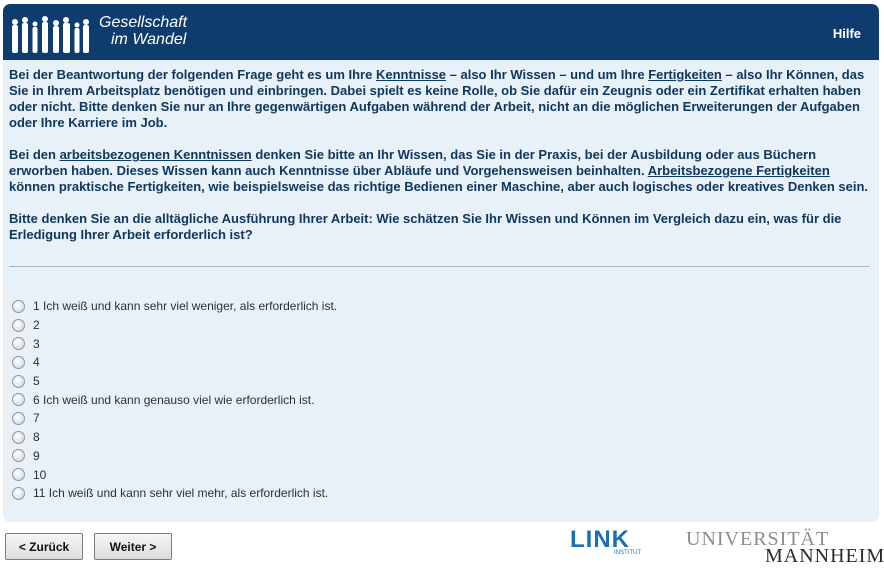 The width and height of the screenshot is (884, 575). What do you see at coordinates (441, 32) in the screenshot?
I see `header-bar: Gesellschaft im Wandel Hilfe` at bounding box center [441, 32].